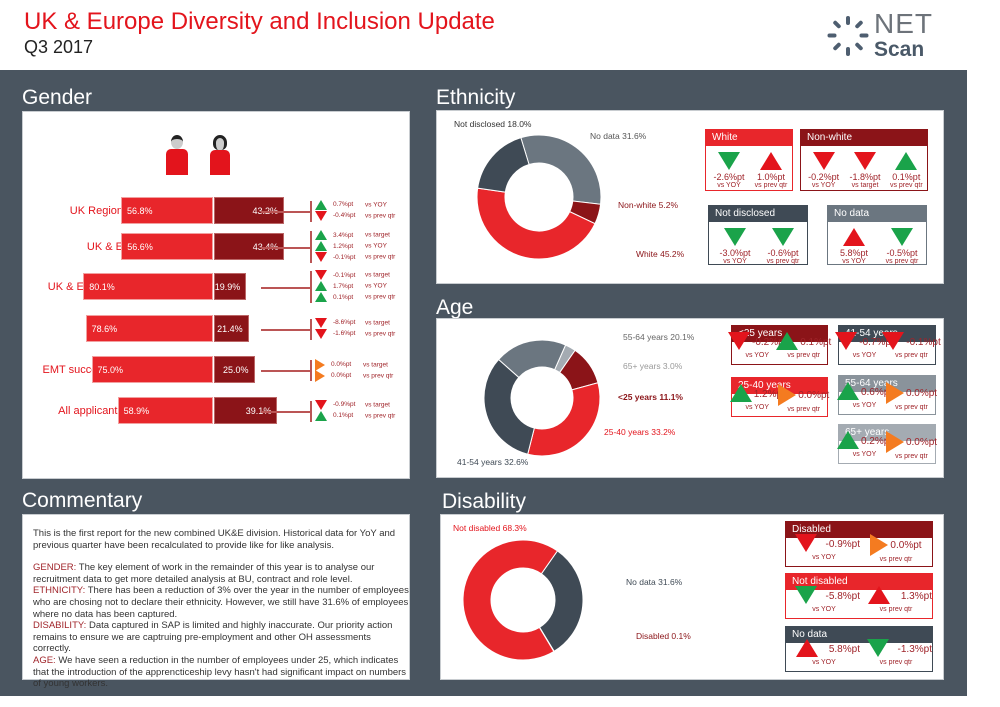 The height and width of the screenshot is (707, 1000). What do you see at coordinates (355, 215) in the screenshot?
I see `gender-indicator: -0.4%pt vs prev qtr` at bounding box center [355, 215].